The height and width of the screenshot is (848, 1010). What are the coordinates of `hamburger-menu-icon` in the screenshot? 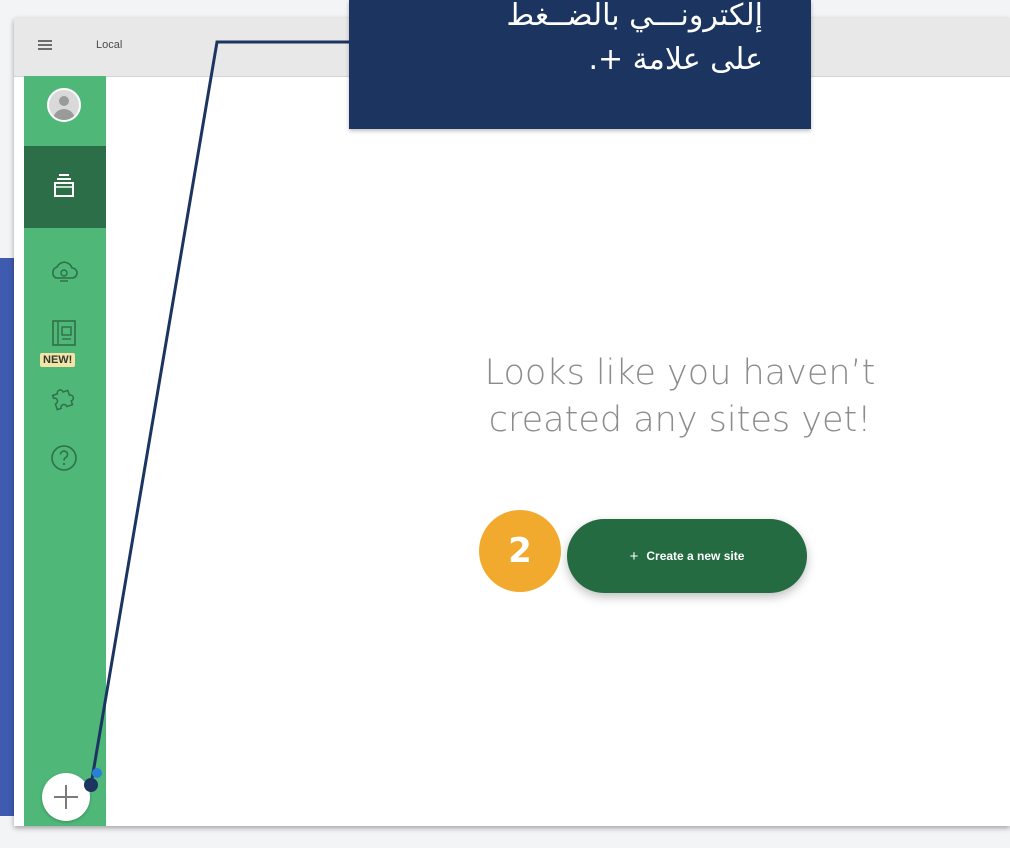 It's located at (45, 45).